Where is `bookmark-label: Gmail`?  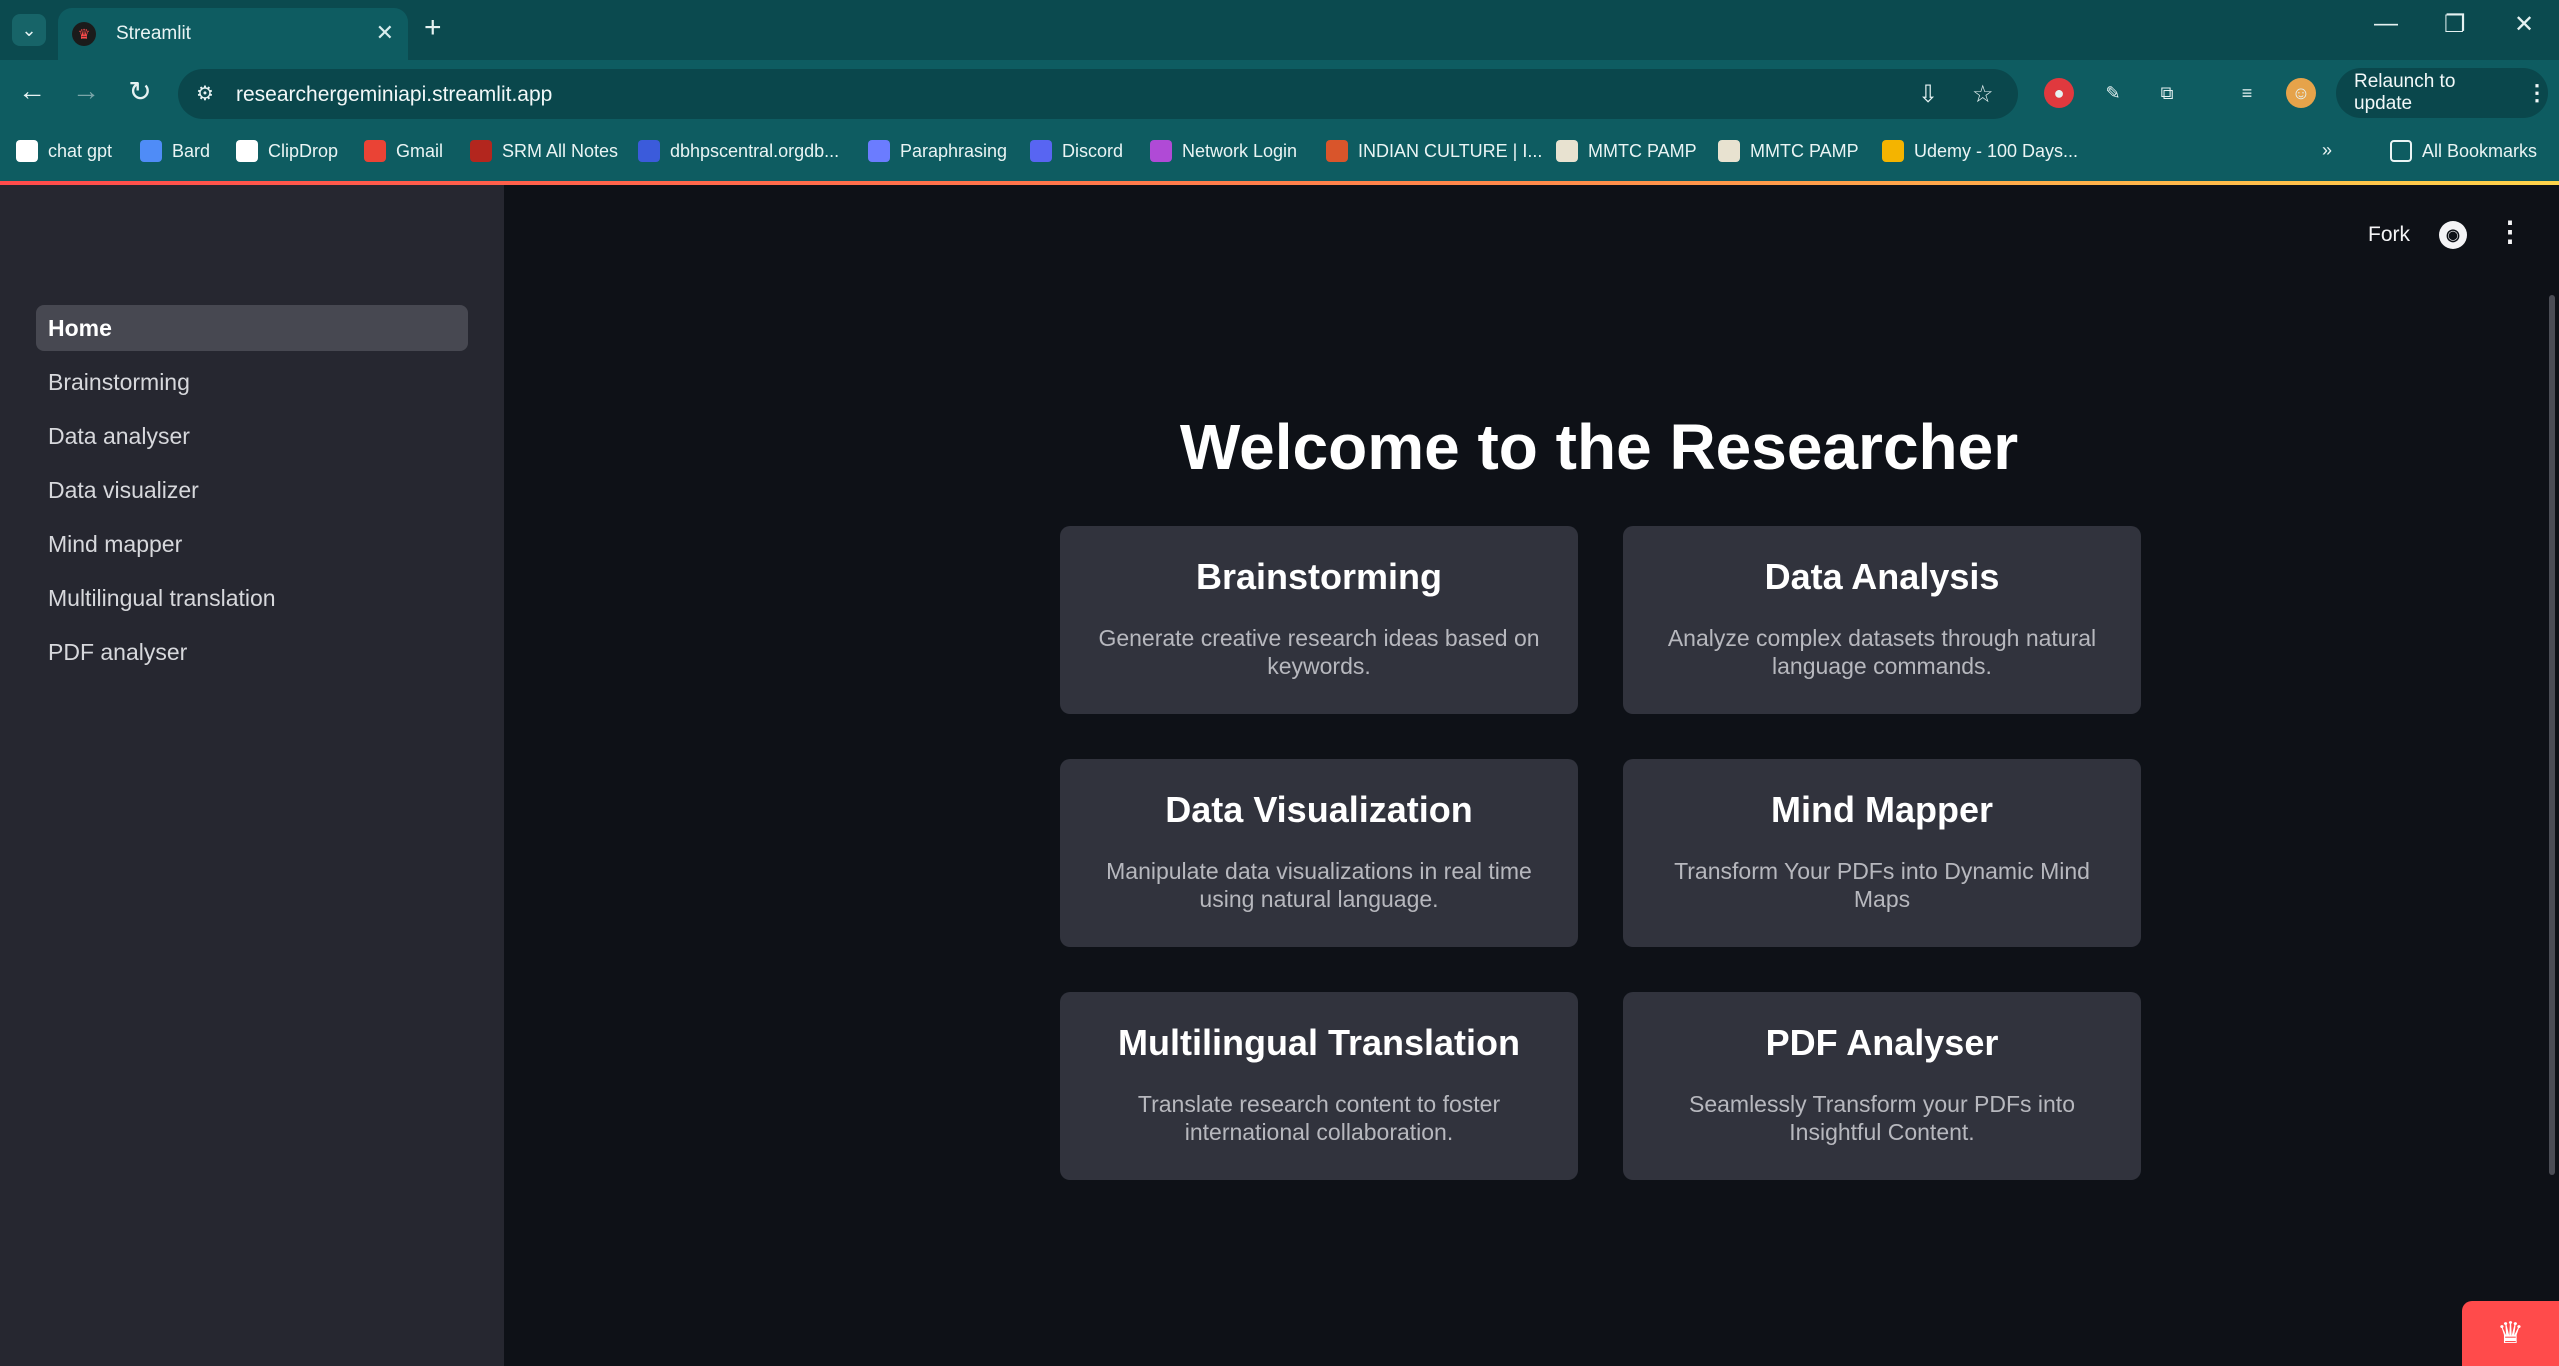 bookmark-label: Gmail is located at coordinates (420, 150).